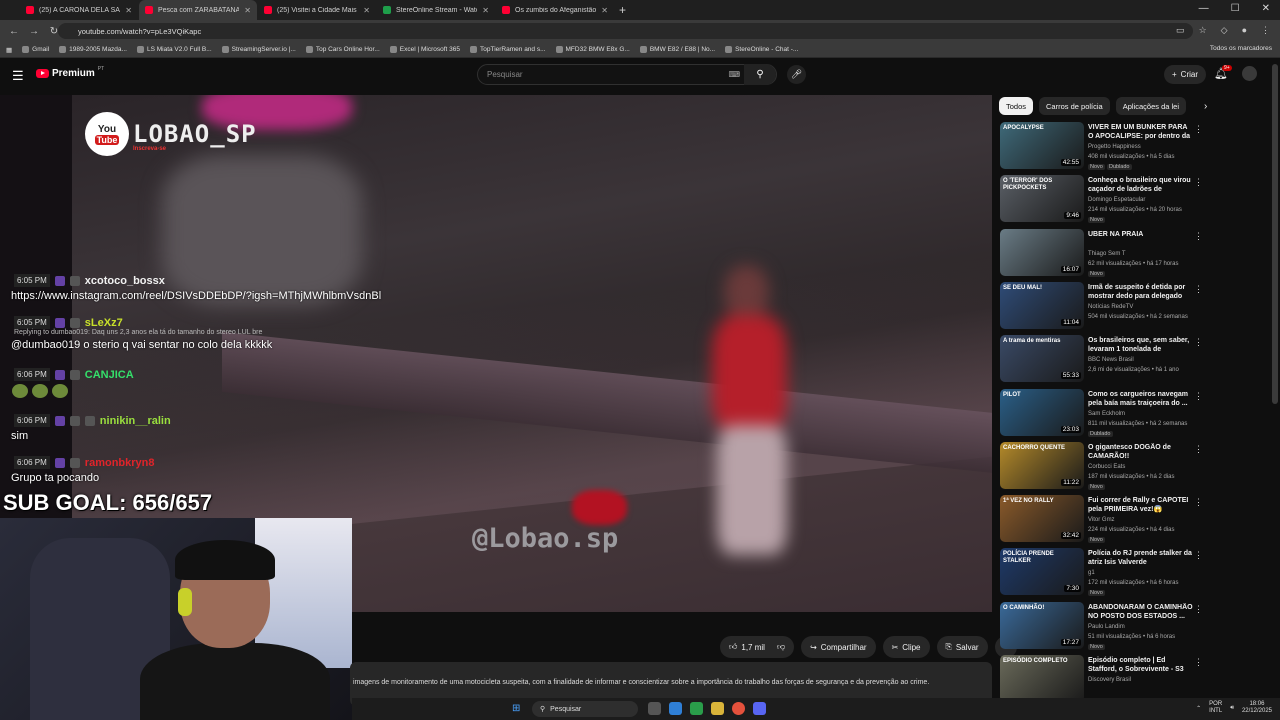 This screenshot has width=1280, height=720. I want to click on close-window-icon: ✕, so click(1266, 8).